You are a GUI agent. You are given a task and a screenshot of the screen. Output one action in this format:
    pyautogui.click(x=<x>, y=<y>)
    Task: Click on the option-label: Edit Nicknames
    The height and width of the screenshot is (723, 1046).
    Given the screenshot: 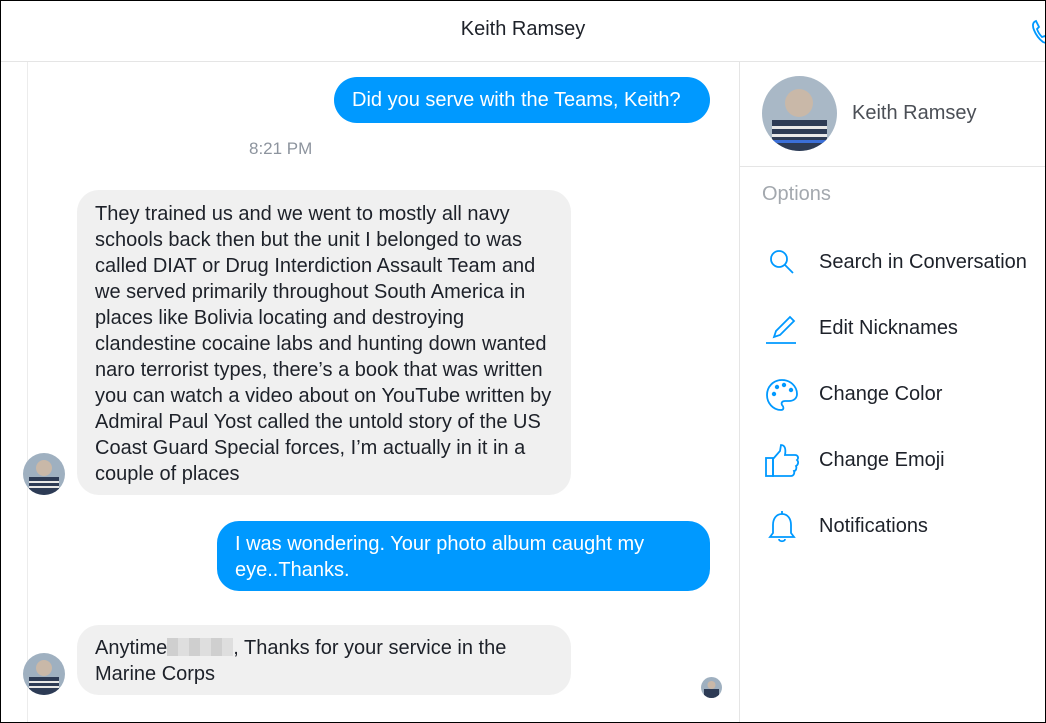 What is the action you would take?
    pyautogui.click(x=888, y=328)
    